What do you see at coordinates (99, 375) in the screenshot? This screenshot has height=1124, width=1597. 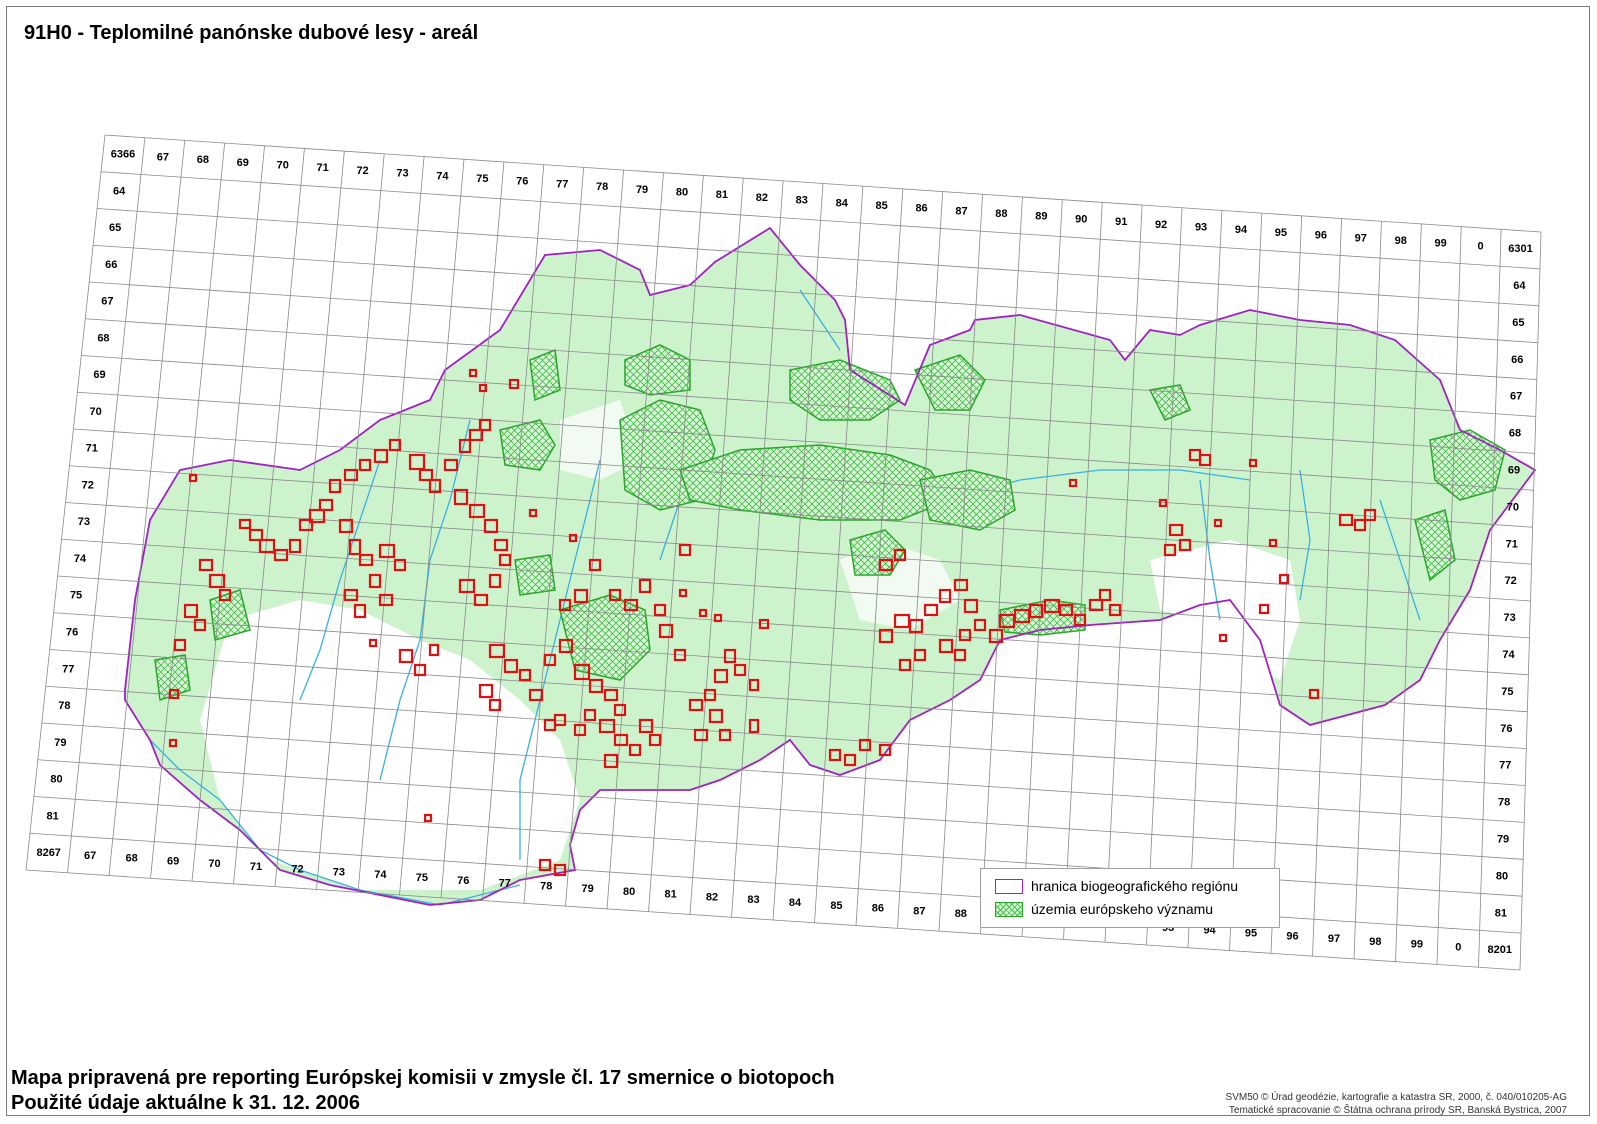 I see `grid-label-left: 69` at bounding box center [99, 375].